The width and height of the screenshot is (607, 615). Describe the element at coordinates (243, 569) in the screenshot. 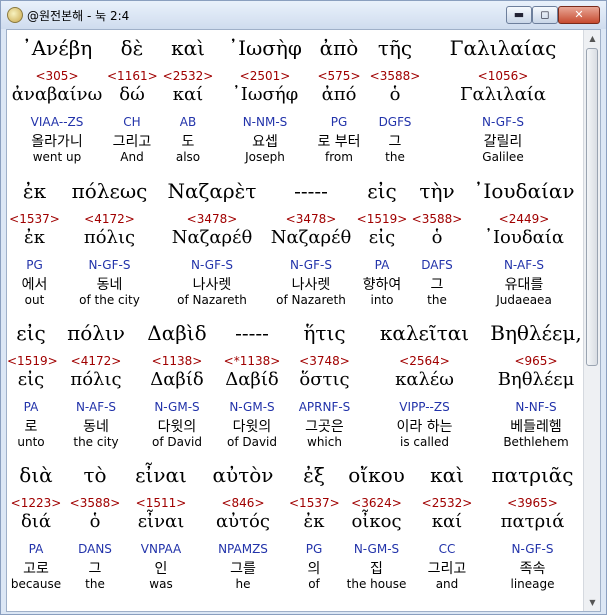

I see `korean-gloss: 그를` at that location.